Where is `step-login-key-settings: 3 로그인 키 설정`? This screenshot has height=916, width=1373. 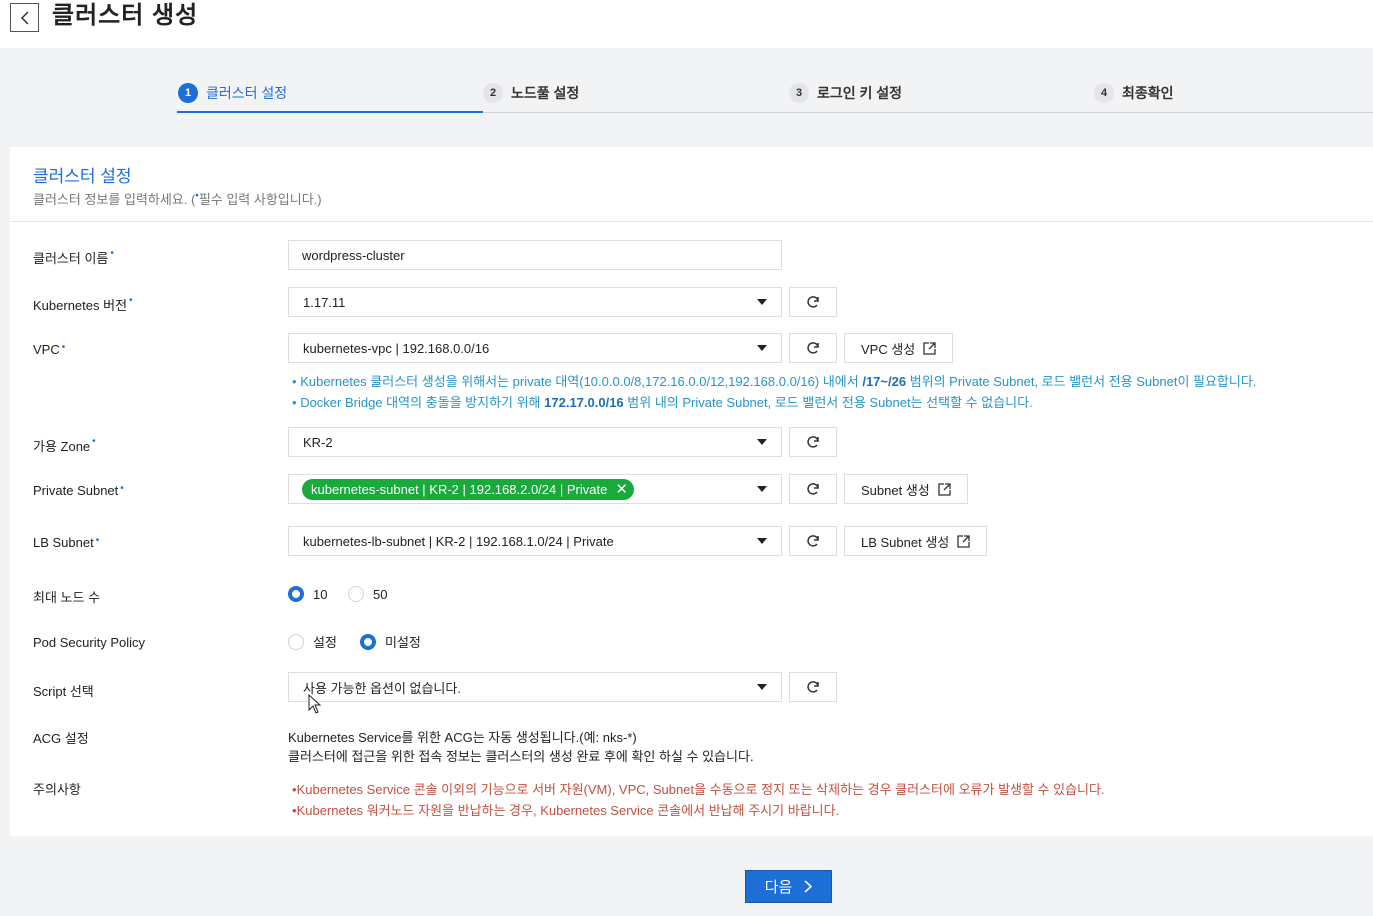
step-login-key-settings: 3 로그인 키 설정 is located at coordinates (845, 93).